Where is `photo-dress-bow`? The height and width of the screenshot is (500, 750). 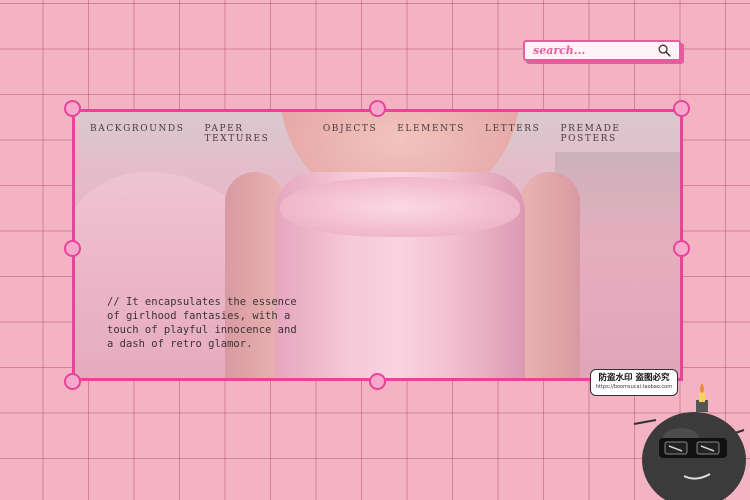
photo-dress-bow is located at coordinates (400, 207).